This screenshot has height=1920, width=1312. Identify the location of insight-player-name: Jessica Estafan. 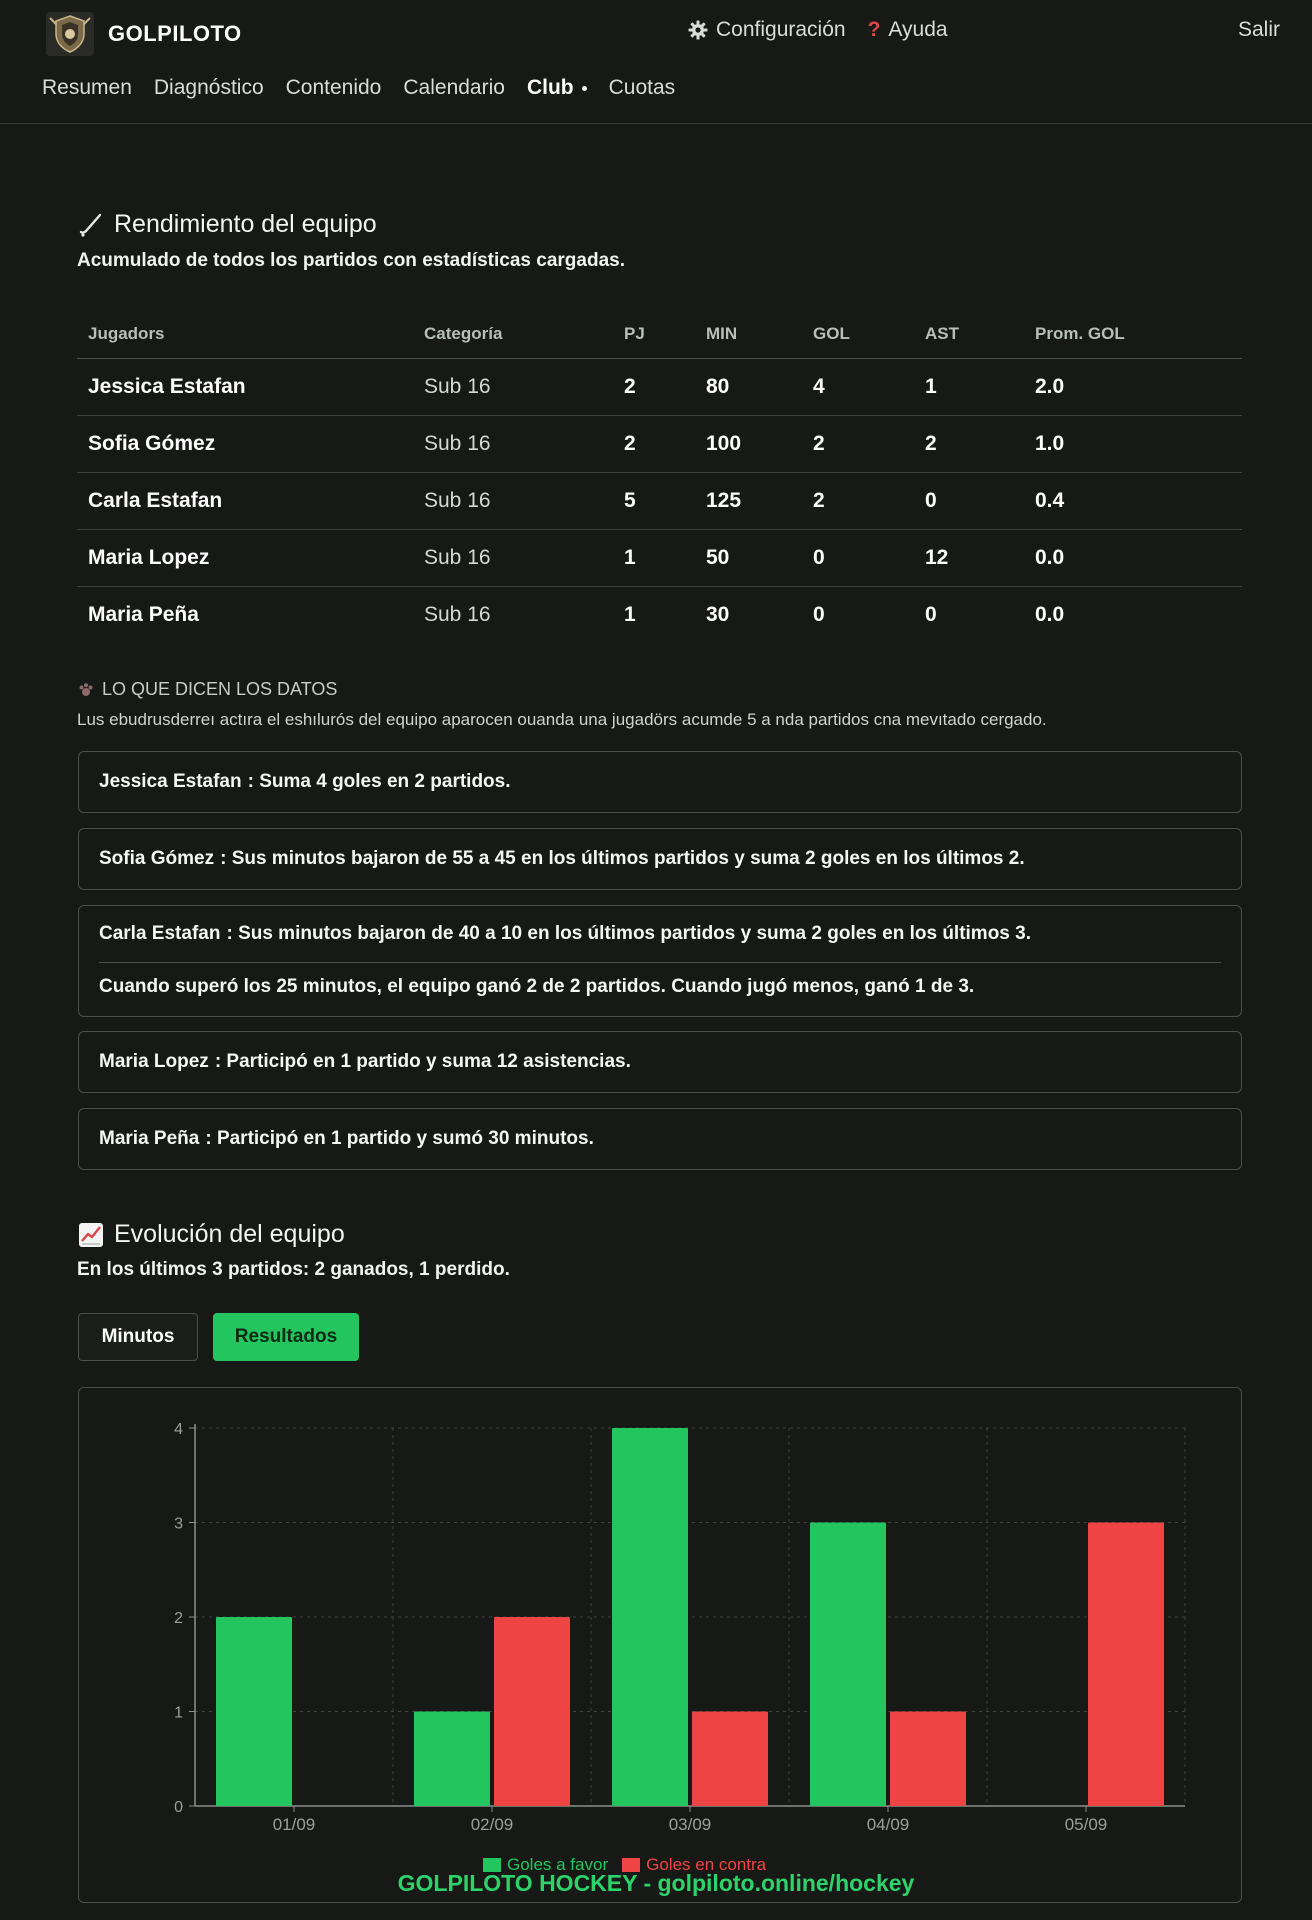
(170, 781).